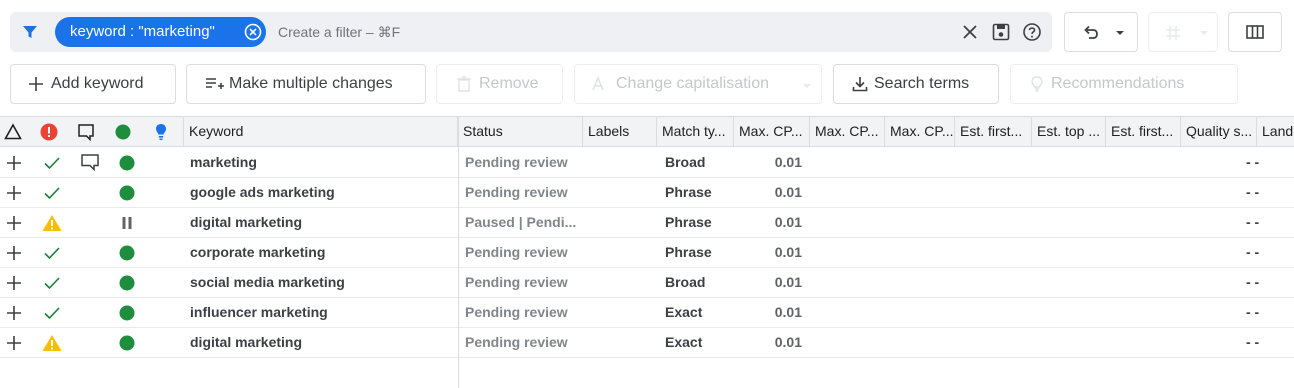  What do you see at coordinates (123, 132) in the screenshot?
I see `status-dot-icon` at bounding box center [123, 132].